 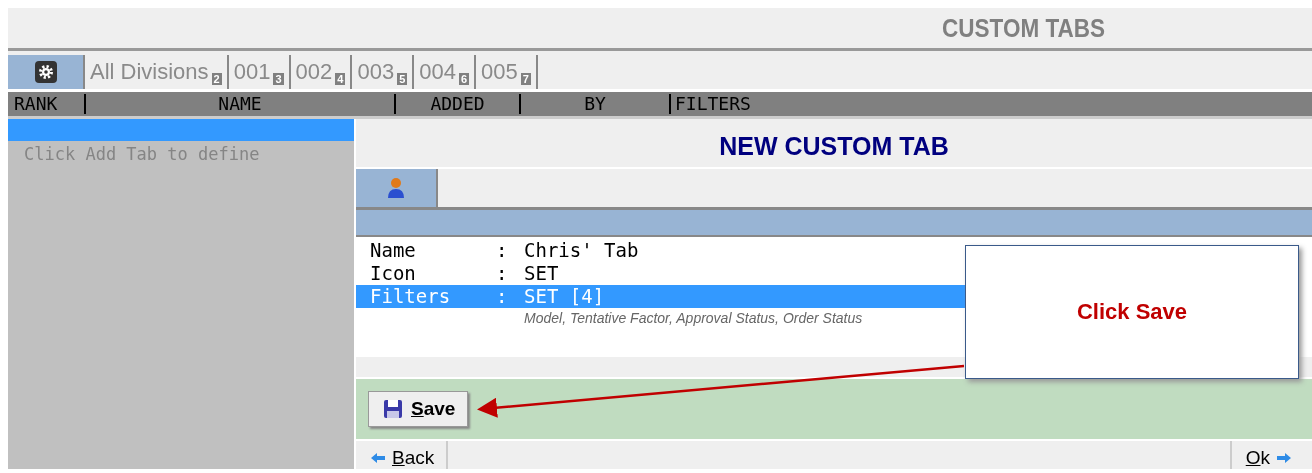 I want to click on field-label: Icon, so click(x=393, y=273).